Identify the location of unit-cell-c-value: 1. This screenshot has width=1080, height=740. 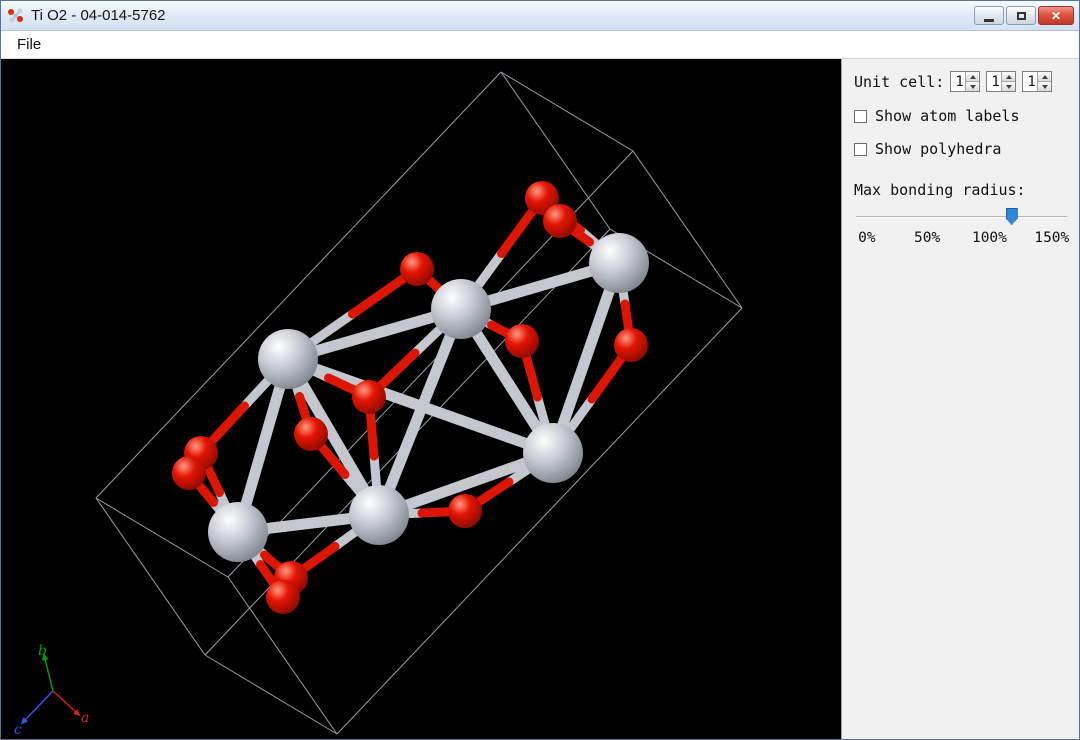
(1030, 81).